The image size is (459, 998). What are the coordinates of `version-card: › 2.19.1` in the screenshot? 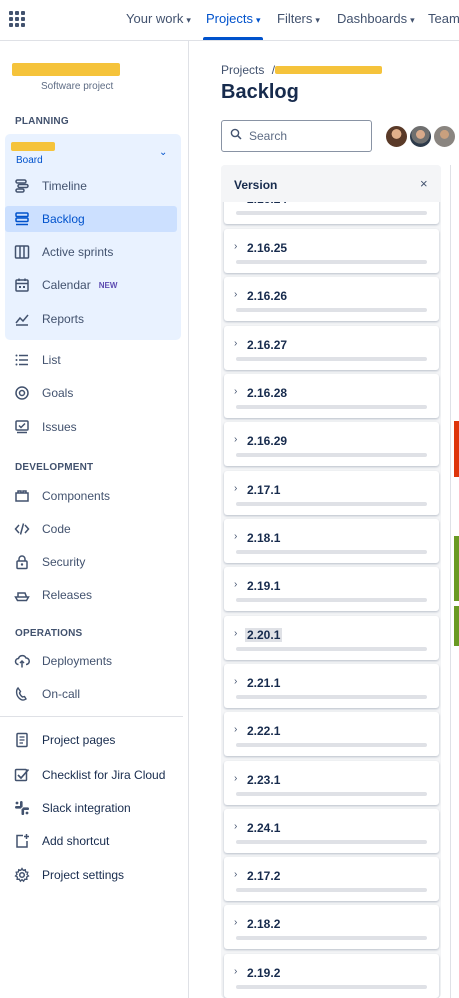 It's located at (331, 589).